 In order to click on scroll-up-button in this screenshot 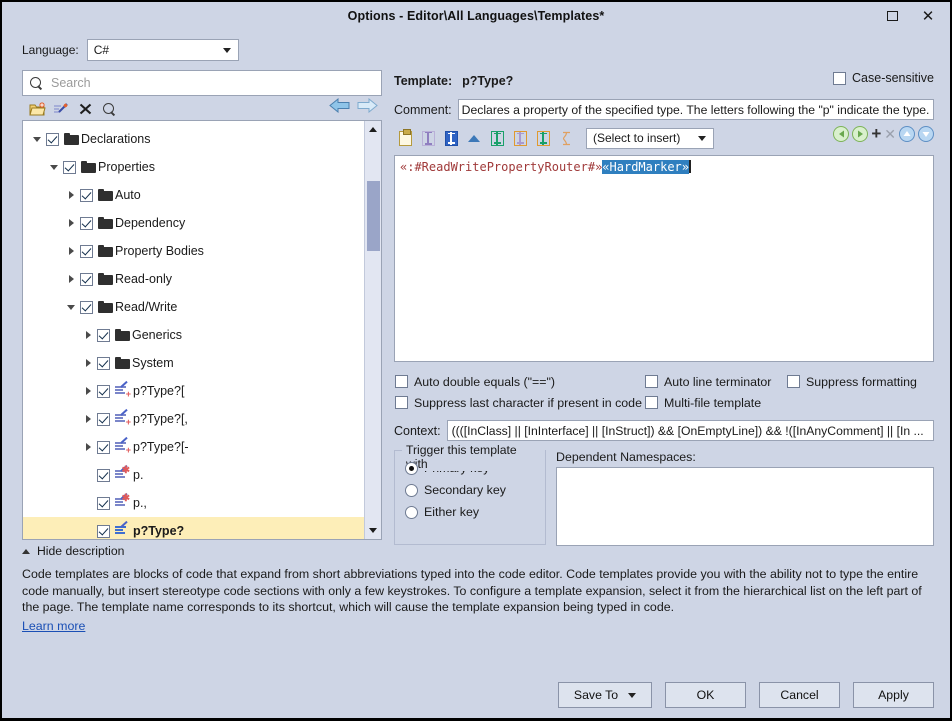, I will do `click(373, 129)`.